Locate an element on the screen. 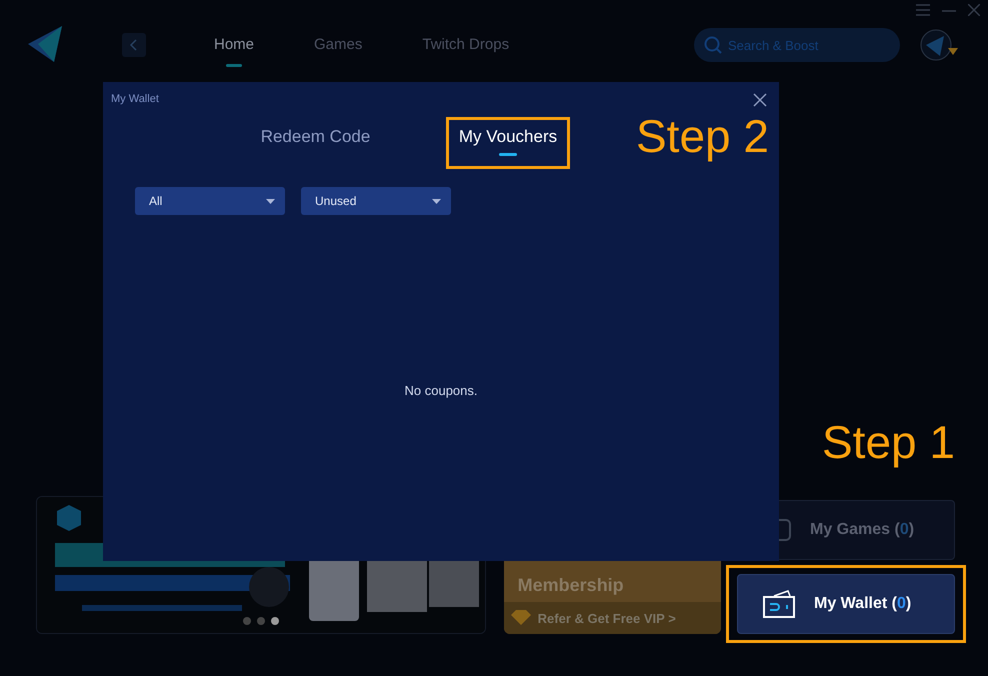 Image resolution: width=988 pixels, height=676 pixels. dialog-tab: Redeem Code is located at coordinates (316, 143).